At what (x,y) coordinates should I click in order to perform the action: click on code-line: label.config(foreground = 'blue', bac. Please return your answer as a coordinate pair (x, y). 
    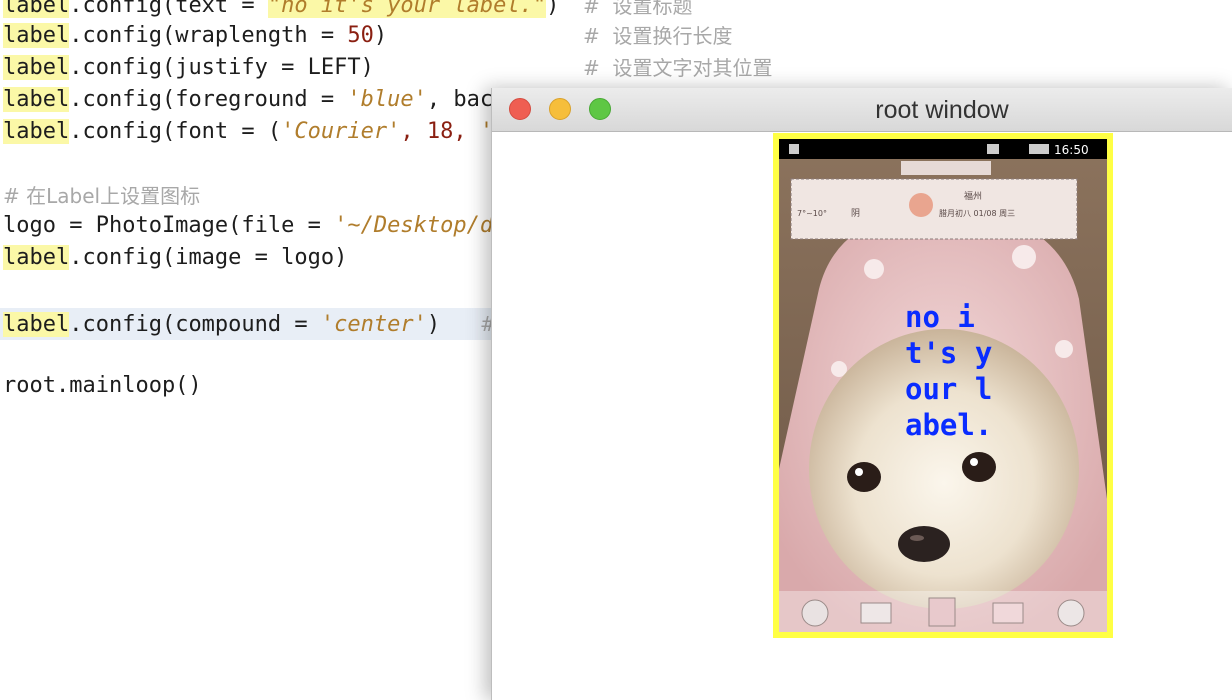
    Looking at the image, I should click on (248, 100).